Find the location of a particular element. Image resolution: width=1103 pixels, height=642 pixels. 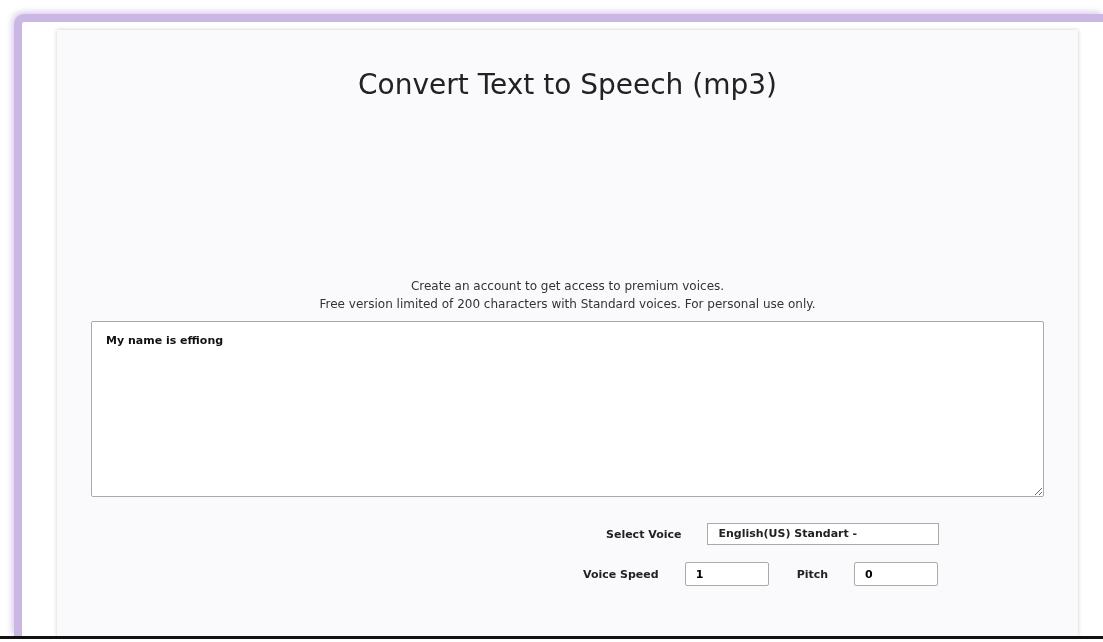

voice-select: English(US) Standart - is located at coordinates (823, 534).